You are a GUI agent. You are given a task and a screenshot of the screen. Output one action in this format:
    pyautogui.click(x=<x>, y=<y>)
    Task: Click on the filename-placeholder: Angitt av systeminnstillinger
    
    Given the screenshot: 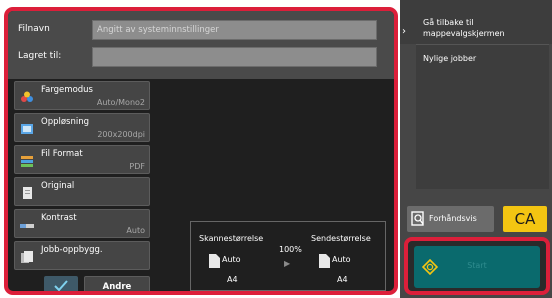 What is the action you would take?
    pyautogui.click(x=158, y=30)
    